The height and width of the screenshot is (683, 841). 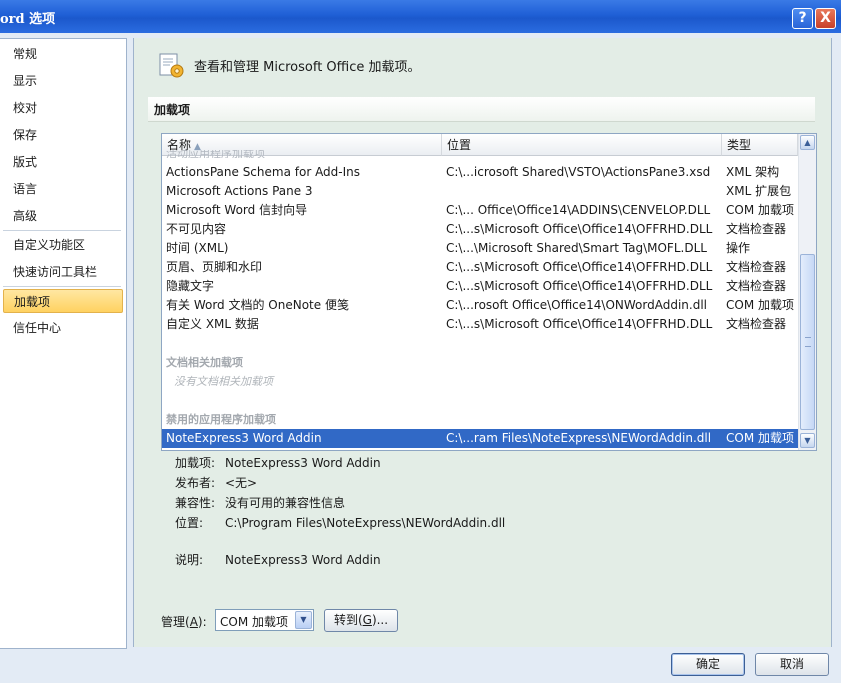 What do you see at coordinates (204, 362) in the screenshot?
I see `group-label-document: 文档相关加载项` at bounding box center [204, 362].